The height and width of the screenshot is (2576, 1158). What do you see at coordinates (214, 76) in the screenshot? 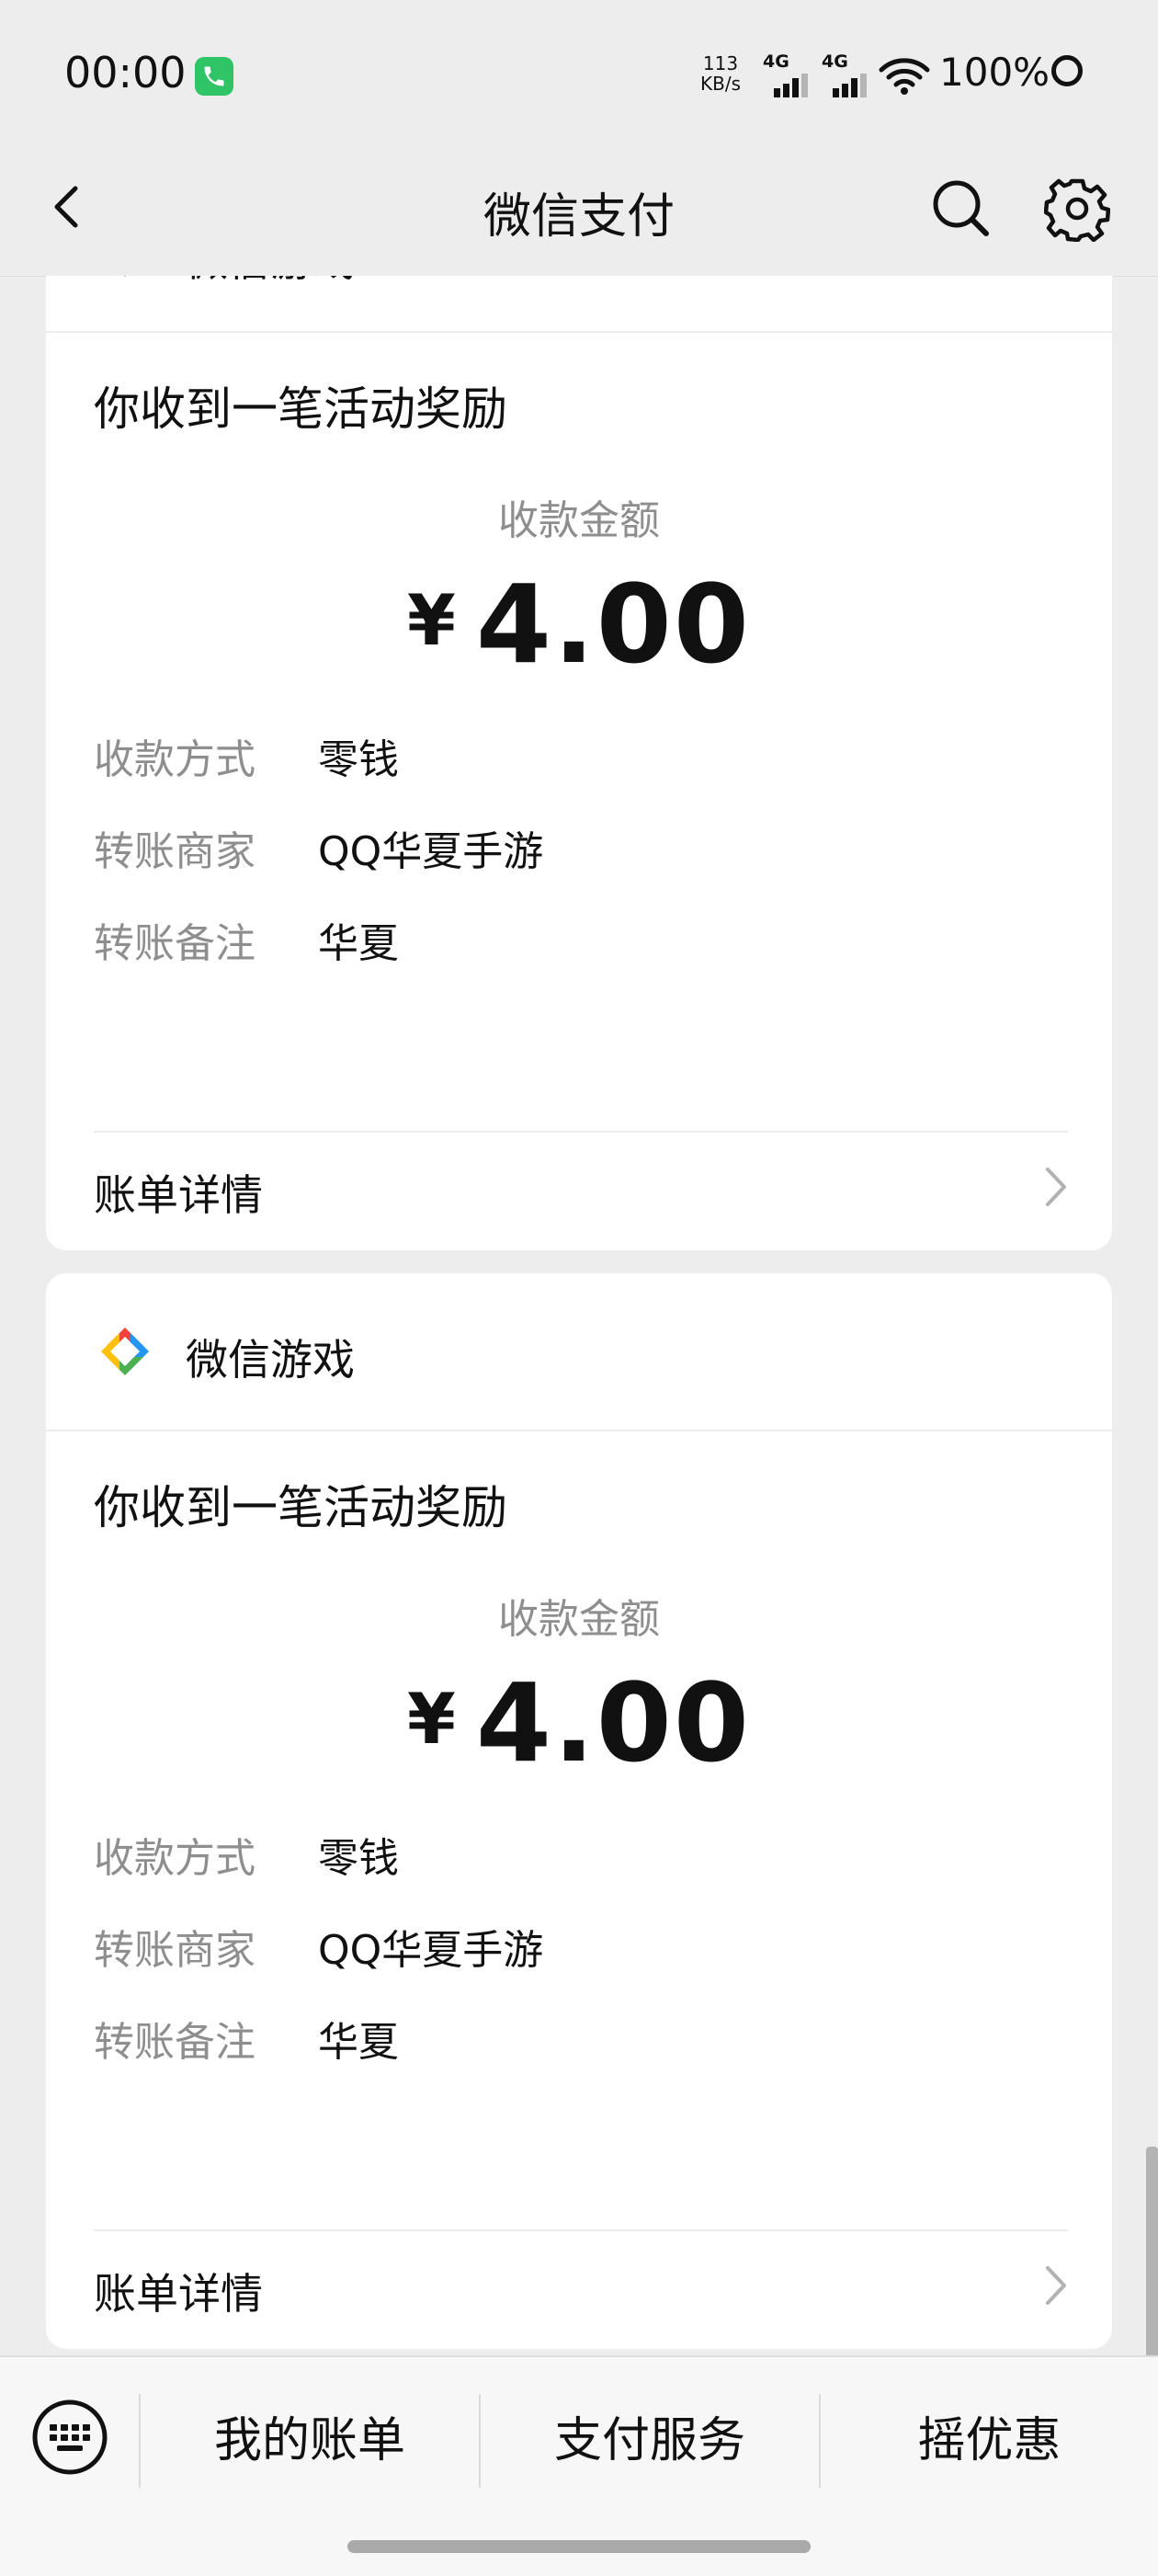
I see `call-icon` at bounding box center [214, 76].